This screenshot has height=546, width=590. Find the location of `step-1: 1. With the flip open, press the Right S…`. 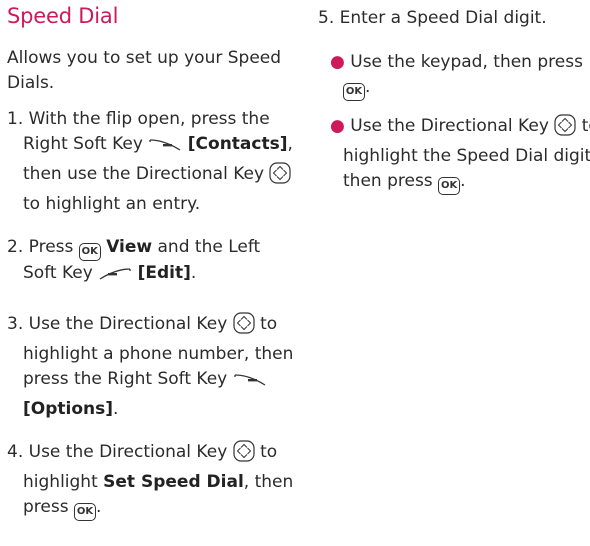

step-1: 1. With the flip open, press the Right S… is located at coordinates (150, 161).